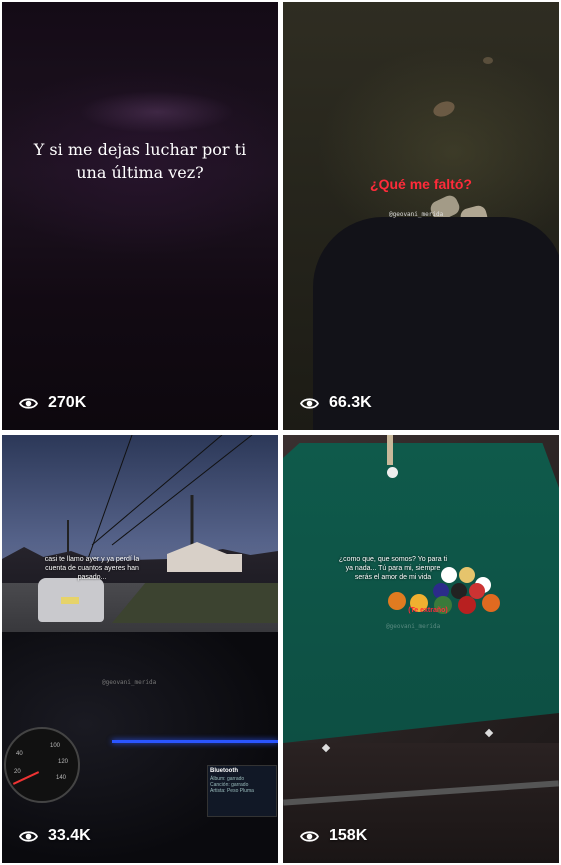 This screenshot has width=561, height=865. Describe the element at coordinates (69, 835) in the screenshot. I see `view-count-value: 33.4K` at that location.